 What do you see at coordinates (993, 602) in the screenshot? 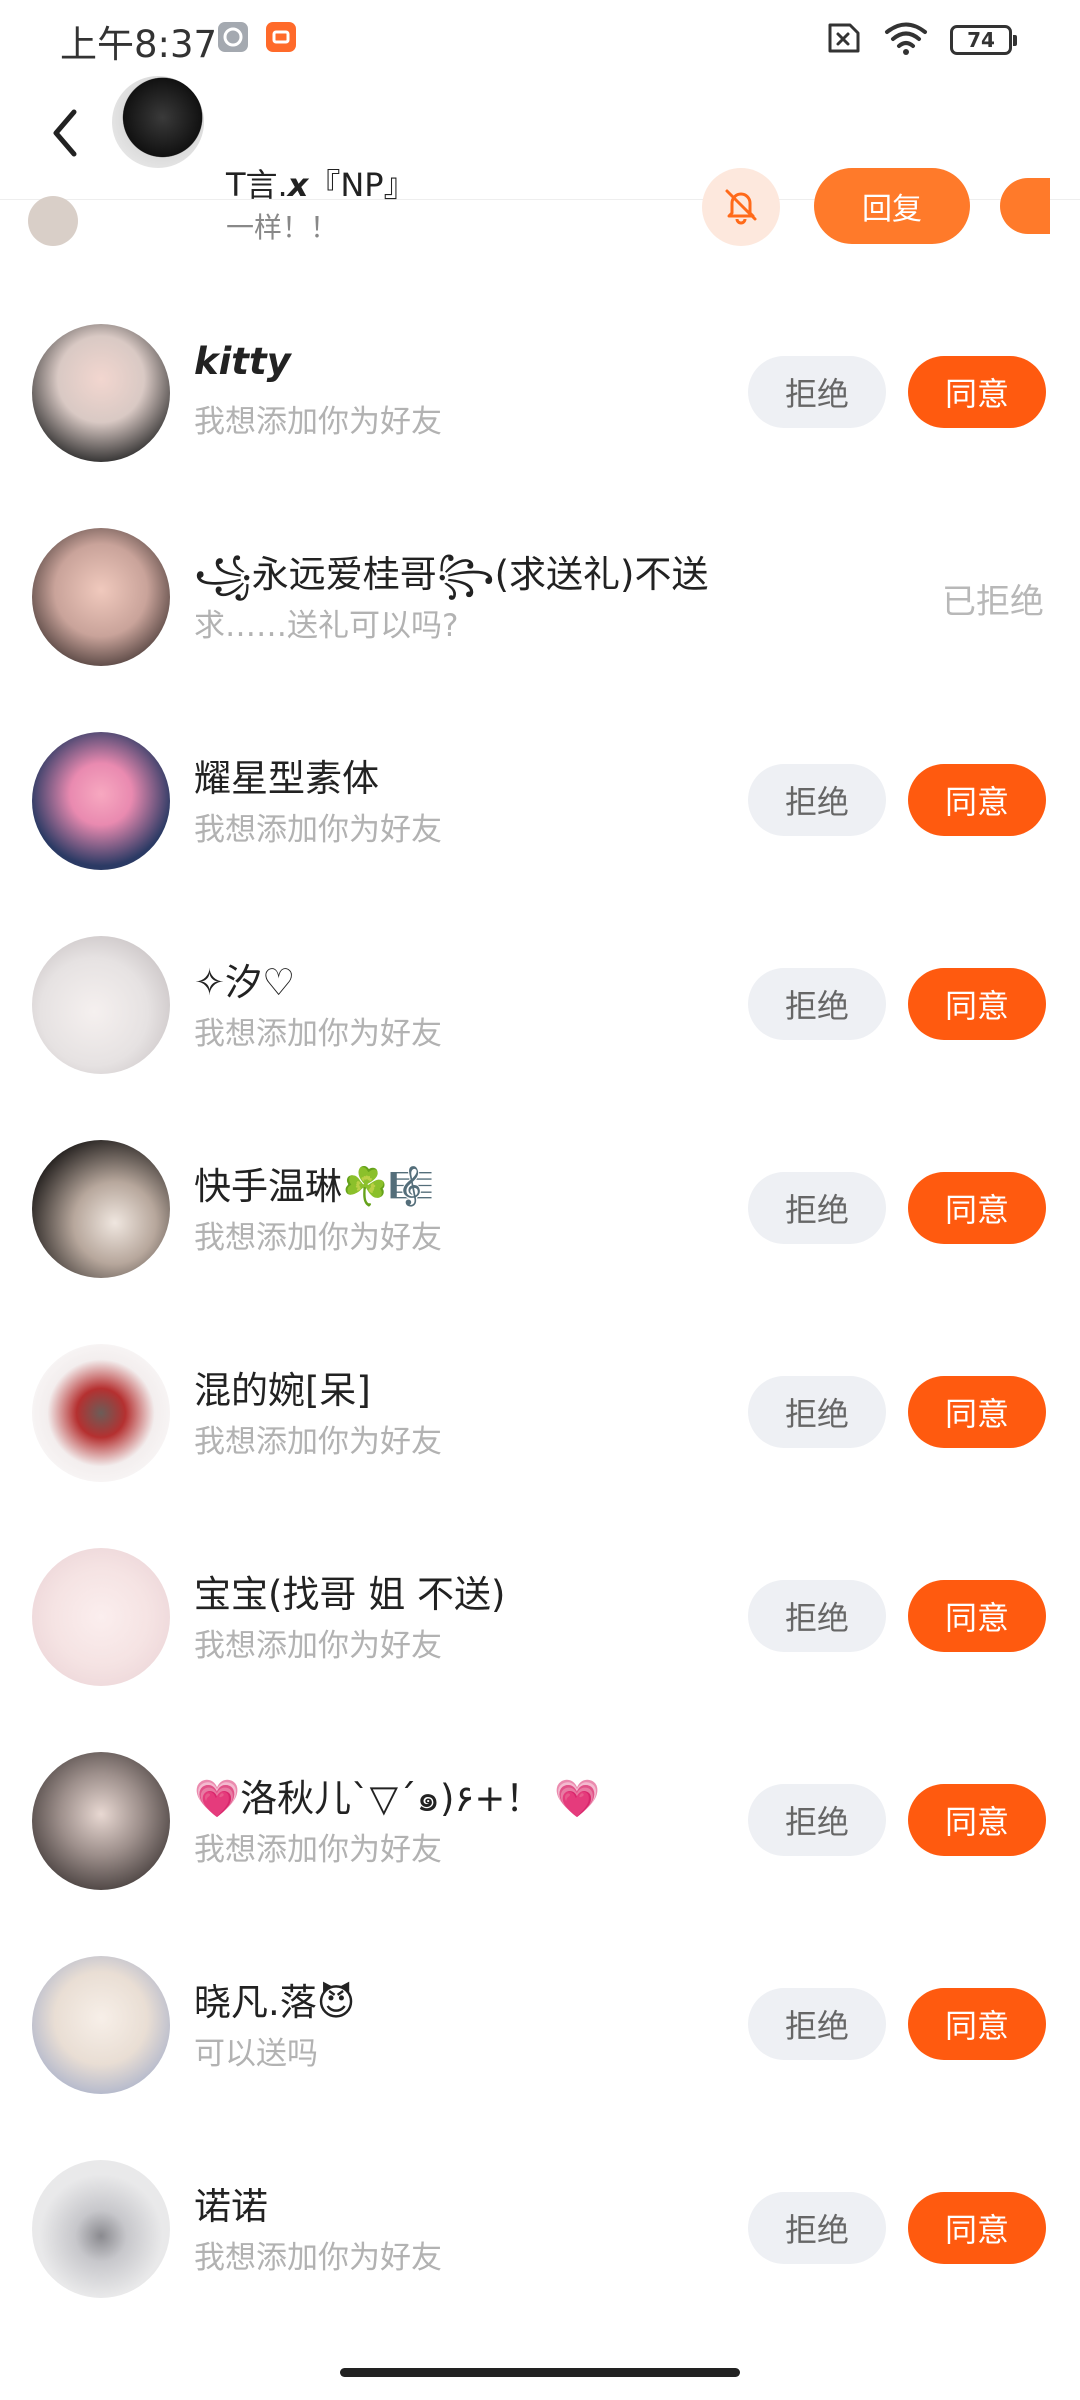
I see `declined-status: 已拒绝` at bounding box center [993, 602].